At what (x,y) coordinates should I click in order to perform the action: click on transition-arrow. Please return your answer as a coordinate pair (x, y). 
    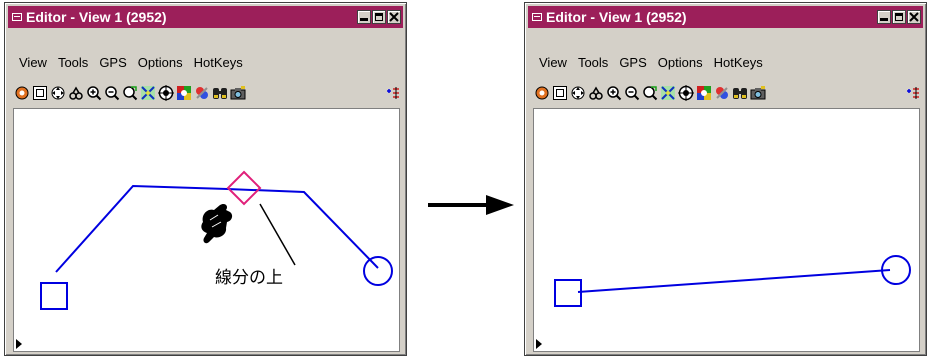
    Looking at the image, I should click on (471, 205).